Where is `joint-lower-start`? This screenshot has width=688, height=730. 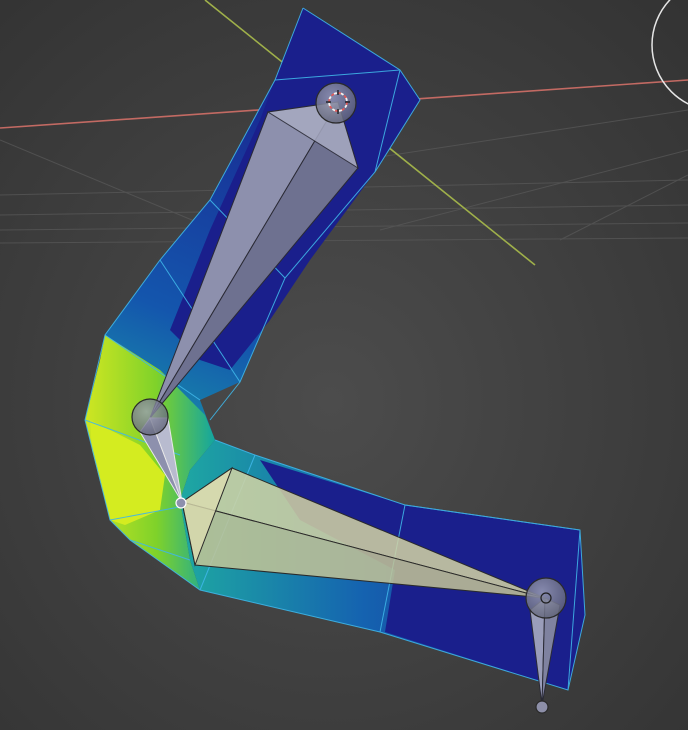
joint-lower-start is located at coordinates (181, 503).